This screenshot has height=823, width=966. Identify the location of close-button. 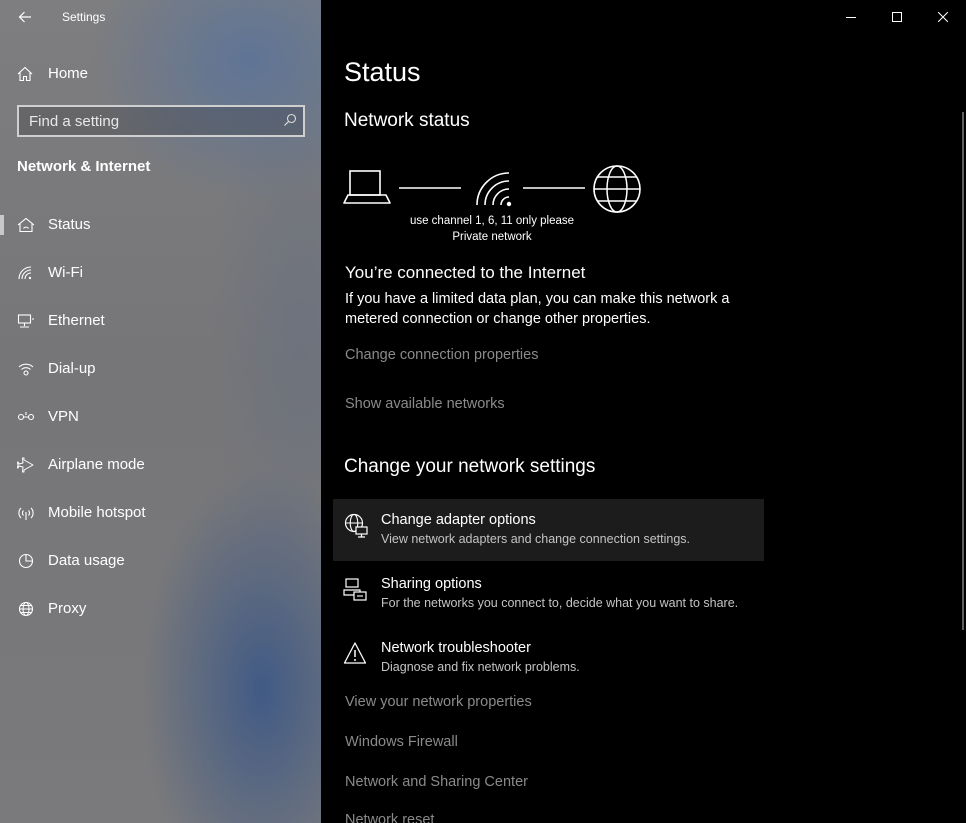
(943, 17).